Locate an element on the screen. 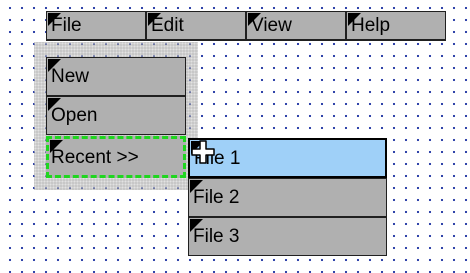 Image resolution: width=470 pixels, height=273 pixels. submenu-item-file-2: File 2 is located at coordinates (287, 197).